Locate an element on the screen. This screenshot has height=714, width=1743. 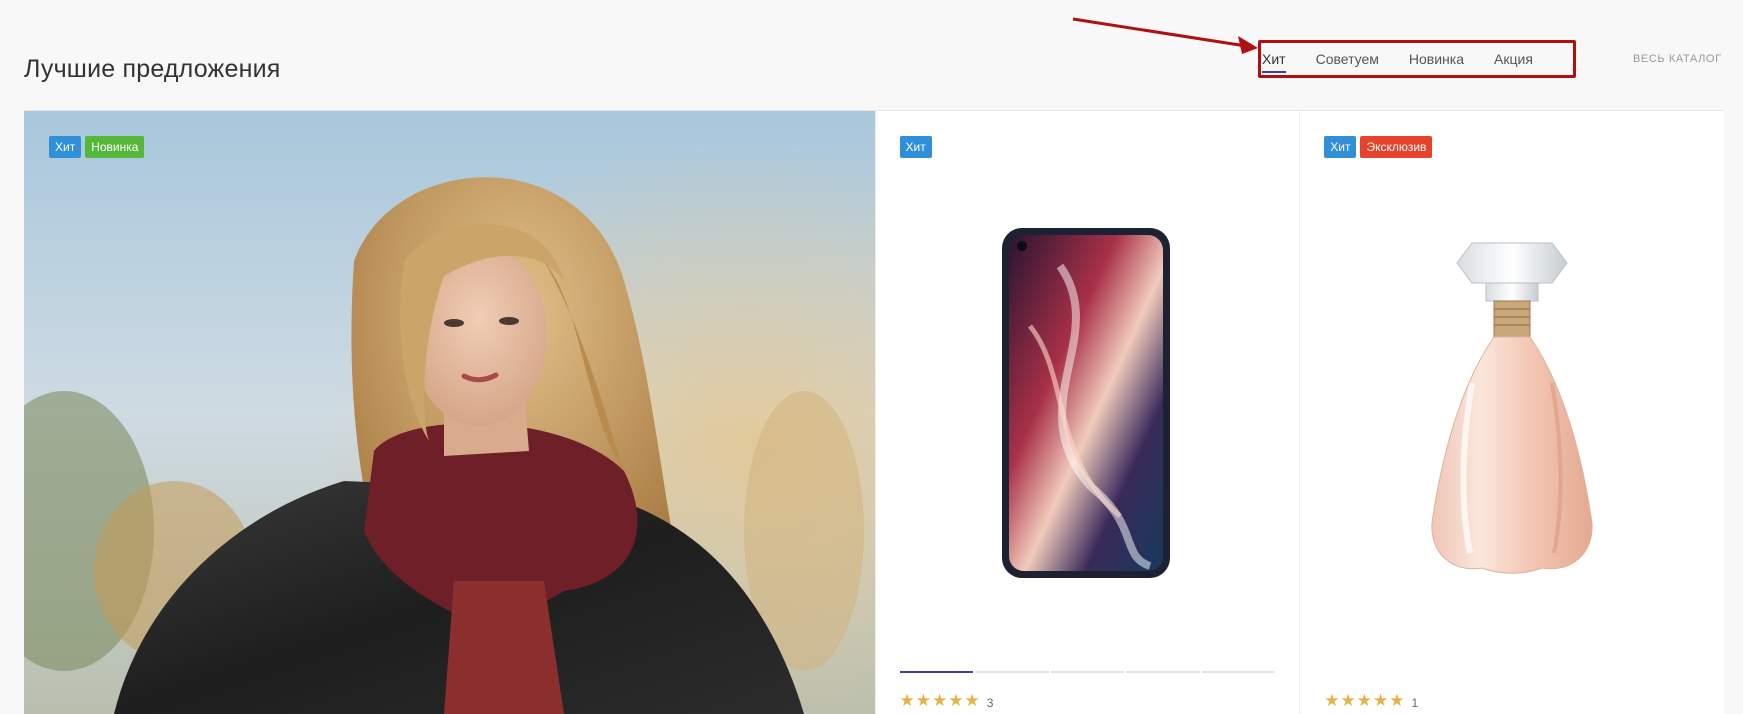
product-rating: ★★★★★ 3 is located at coordinates (947, 701).